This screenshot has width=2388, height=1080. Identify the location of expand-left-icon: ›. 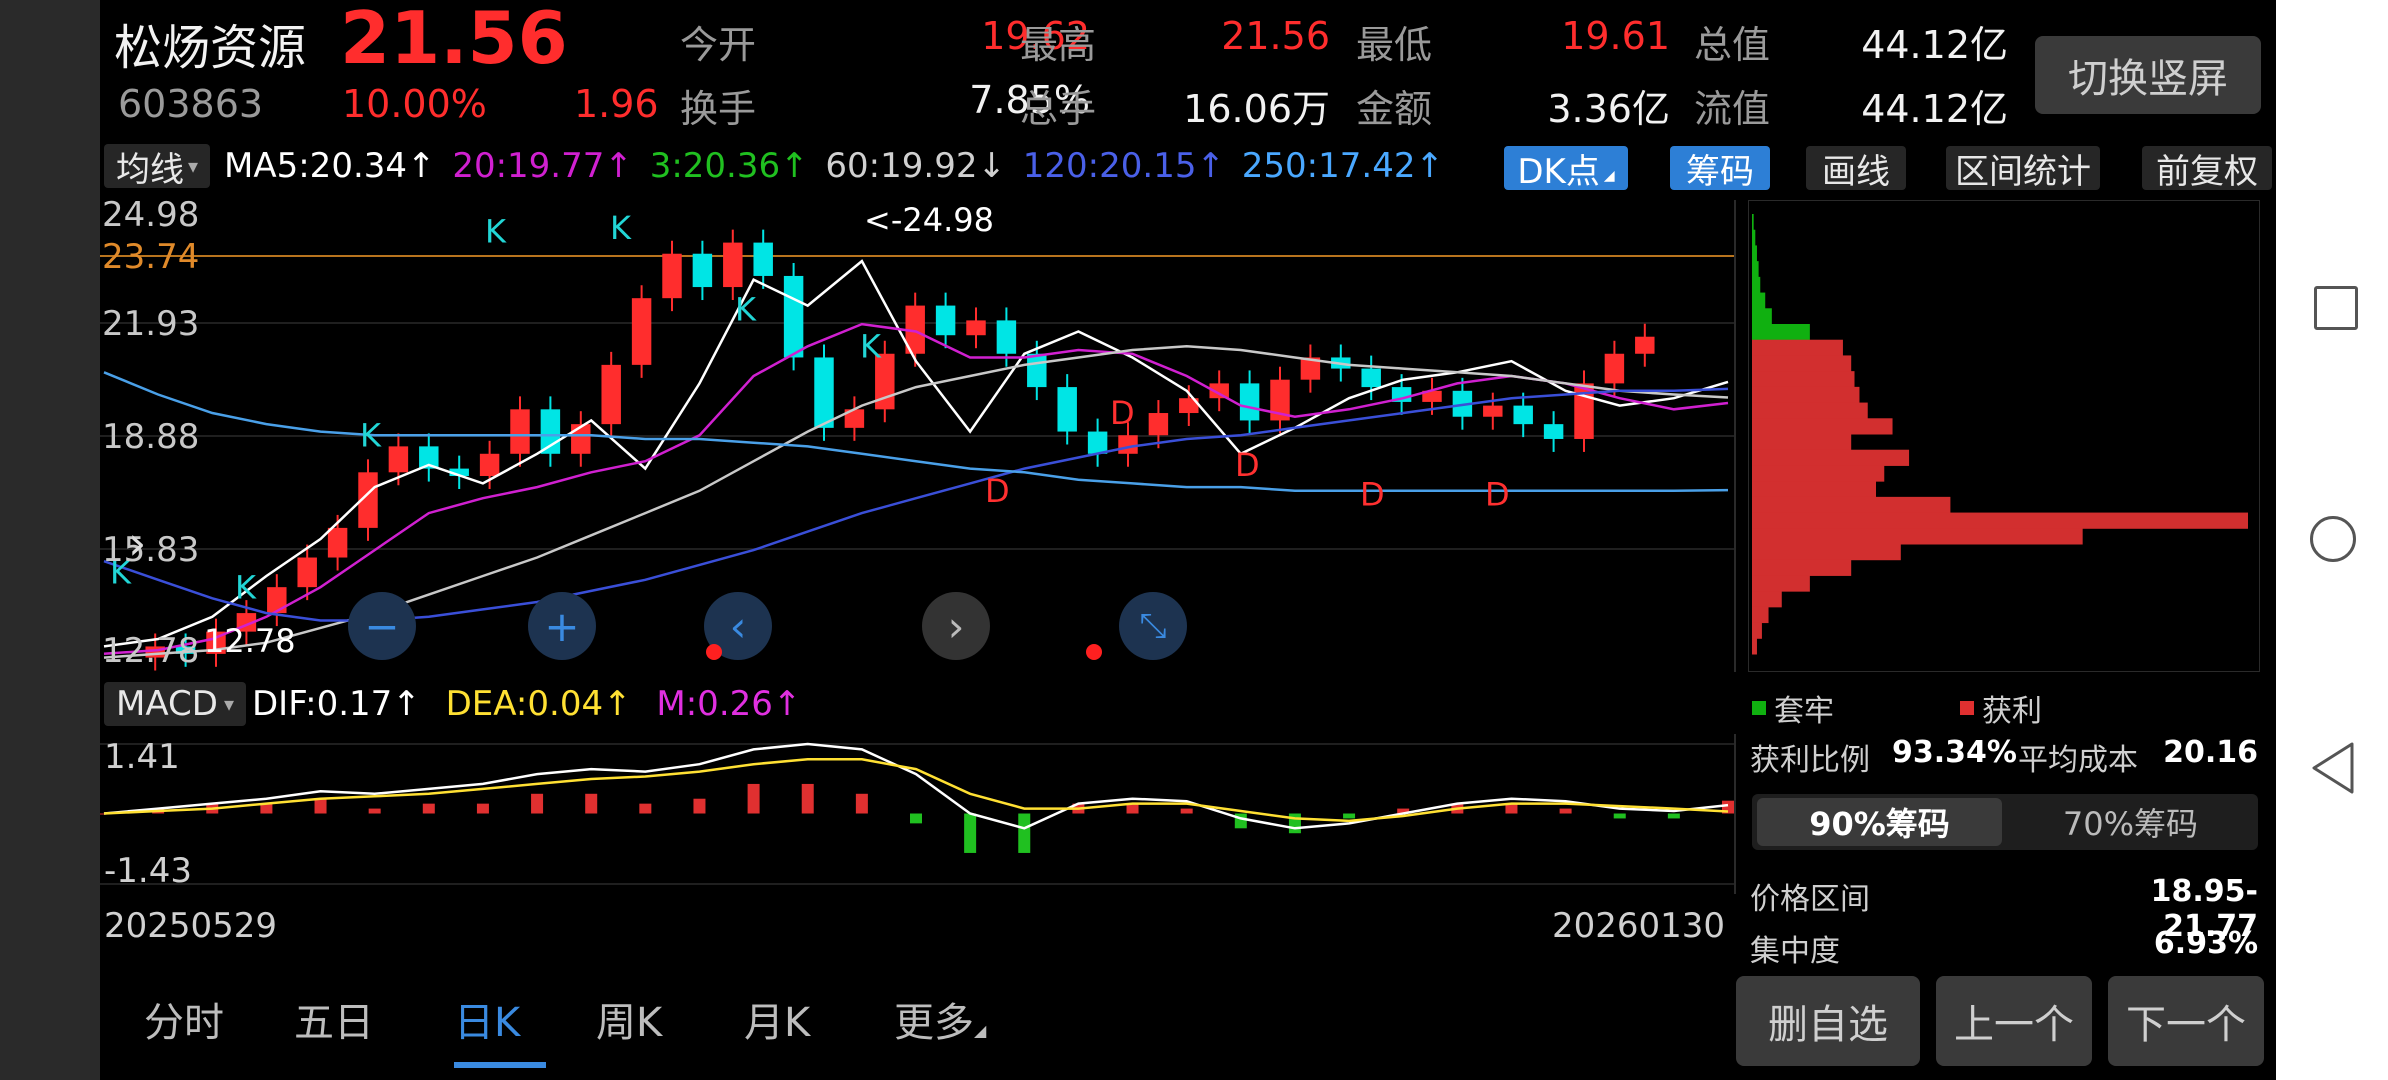
(137, 543).